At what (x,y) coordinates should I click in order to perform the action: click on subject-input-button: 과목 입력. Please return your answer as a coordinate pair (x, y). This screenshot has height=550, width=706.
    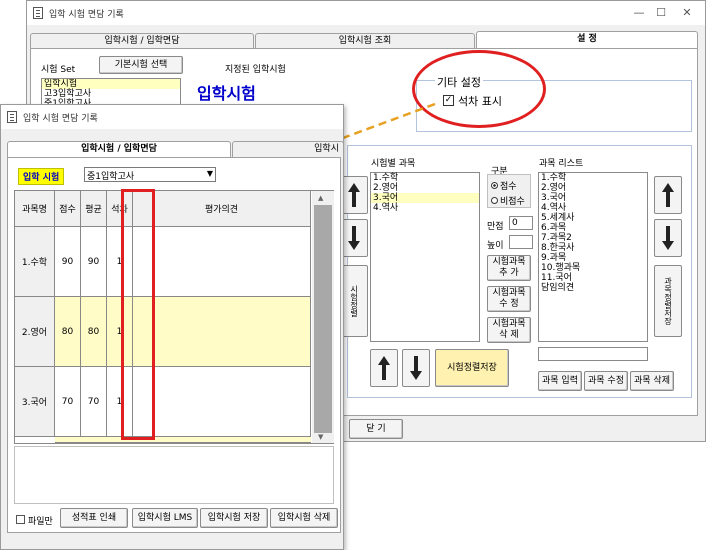
    Looking at the image, I should click on (560, 381).